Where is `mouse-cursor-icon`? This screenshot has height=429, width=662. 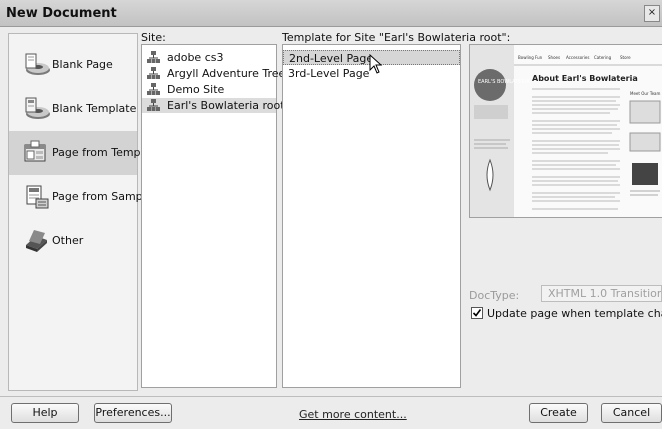 mouse-cursor-icon is located at coordinates (376, 64).